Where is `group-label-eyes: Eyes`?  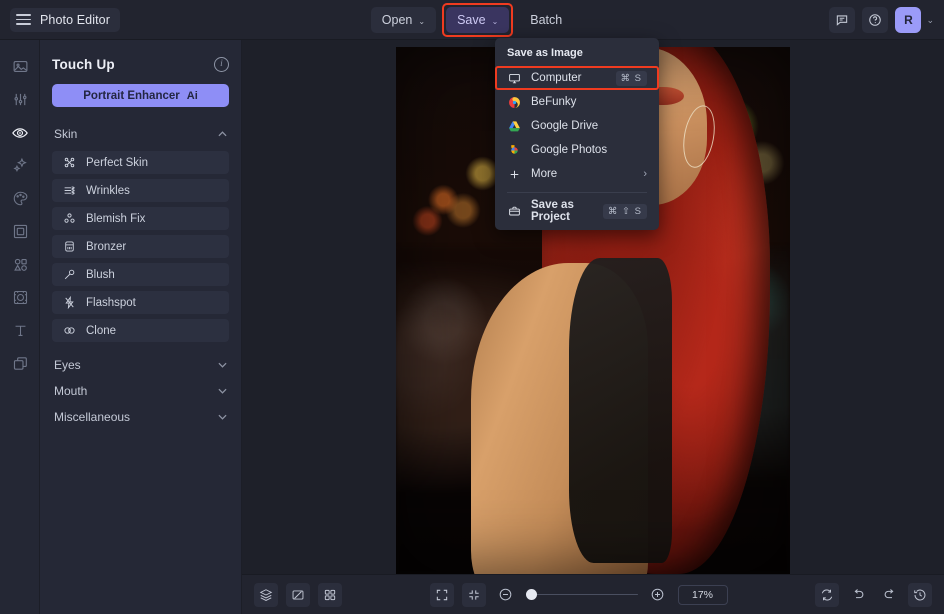
group-label-eyes: Eyes is located at coordinates (67, 364).